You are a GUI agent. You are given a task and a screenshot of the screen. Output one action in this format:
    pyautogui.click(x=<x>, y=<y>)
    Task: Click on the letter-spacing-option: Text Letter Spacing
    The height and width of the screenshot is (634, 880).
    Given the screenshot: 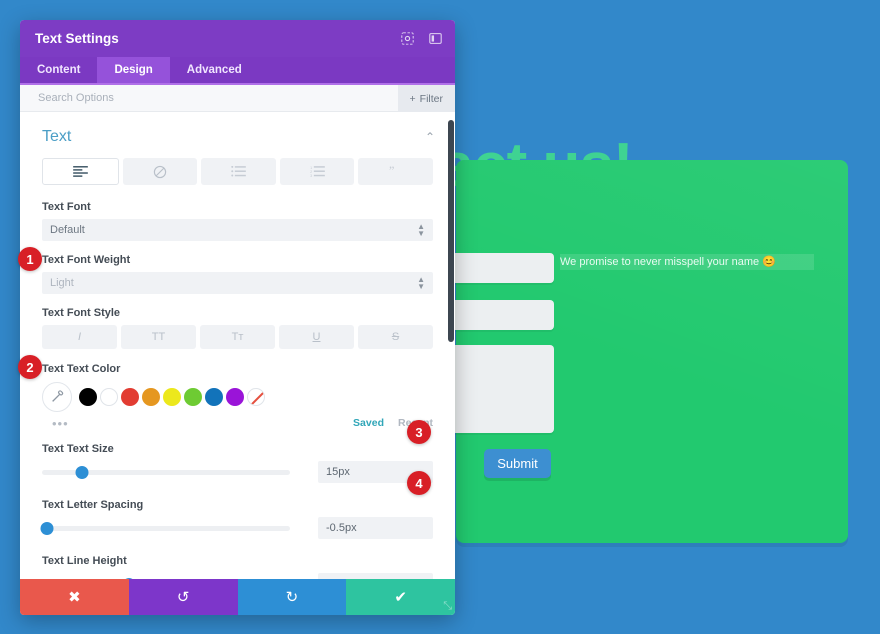 What is the action you would take?
    pyautogui.click(x=237, y=505)
    